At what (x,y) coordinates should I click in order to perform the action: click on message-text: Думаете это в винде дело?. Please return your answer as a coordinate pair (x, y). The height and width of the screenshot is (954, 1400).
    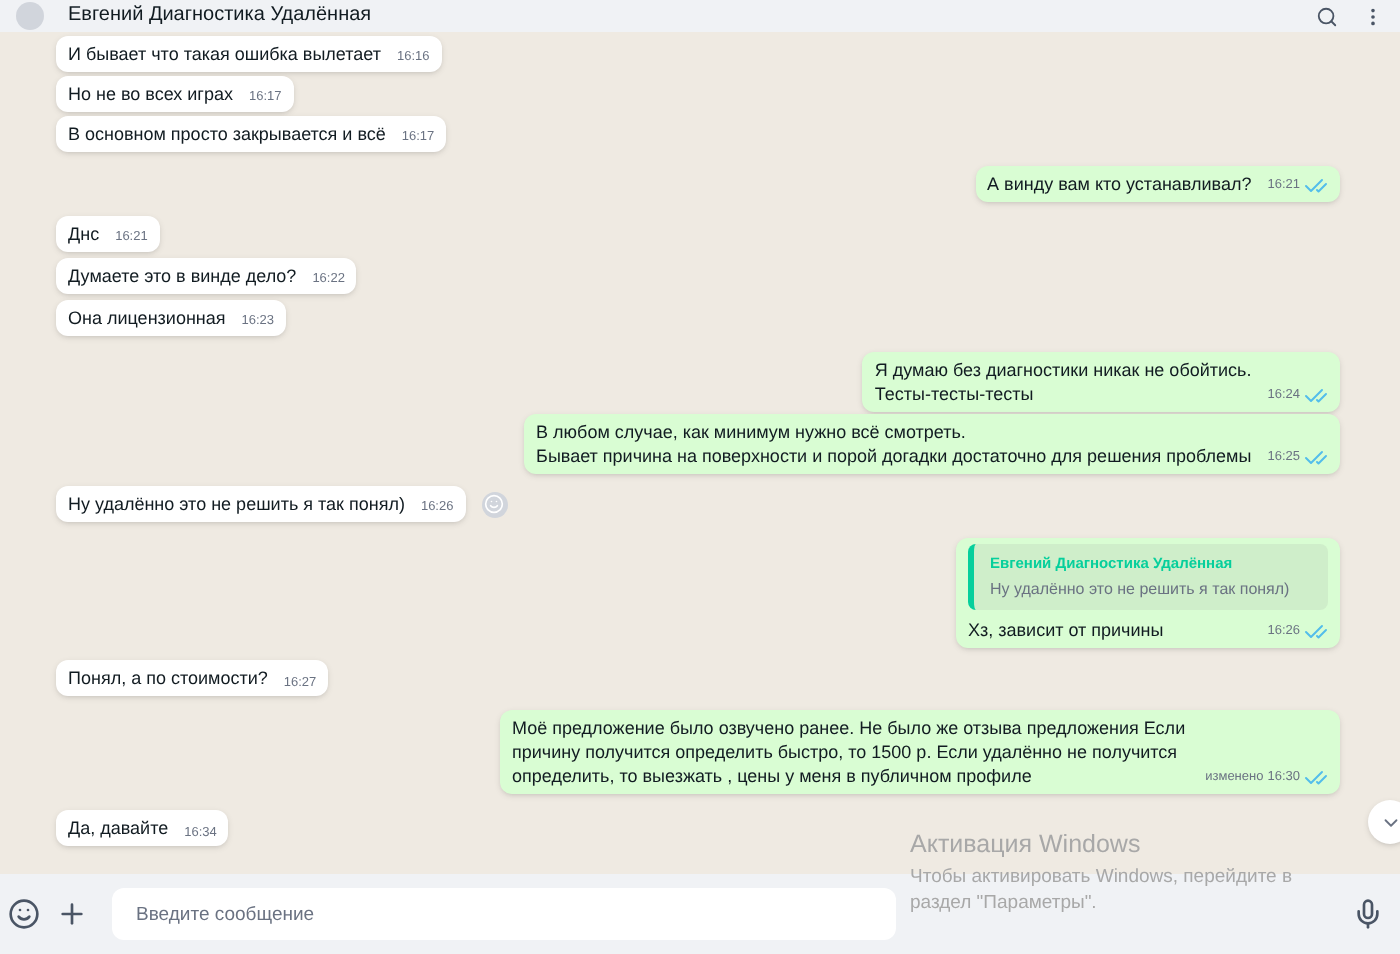
    Looking at the image, I should click on (182, 276).